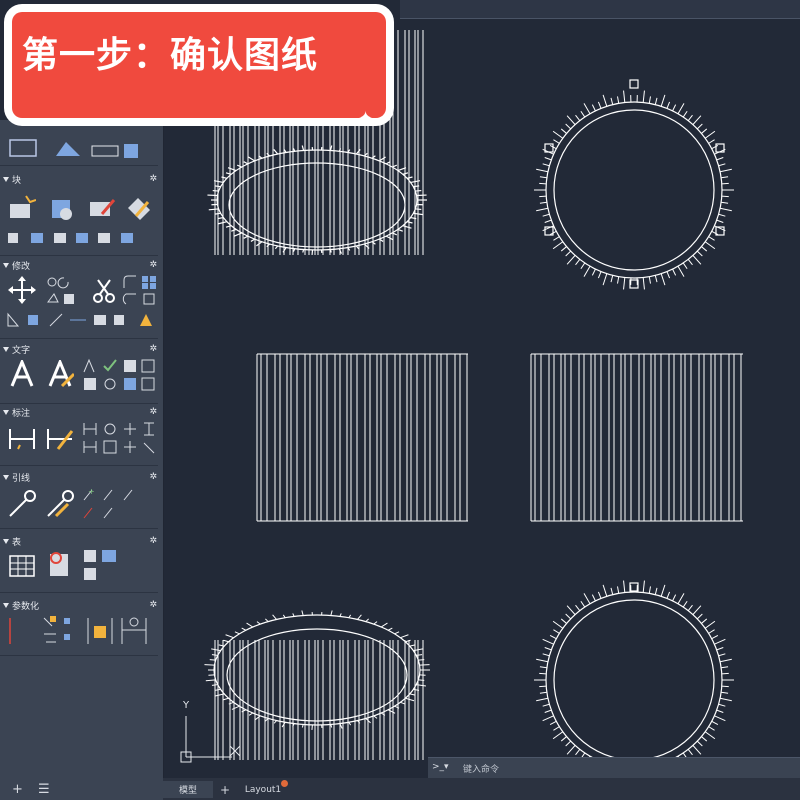  What do you see at coordinates (138, 208) in the screenshot?
I see `block-attribute-icon` at bounding box center [138, 208].